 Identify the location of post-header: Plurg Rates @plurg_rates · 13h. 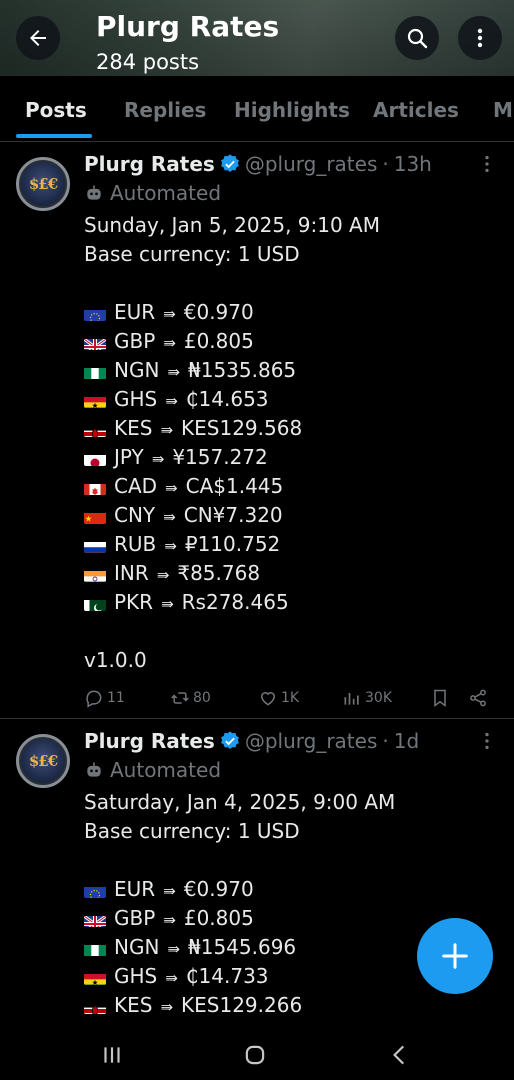
(258, 164).